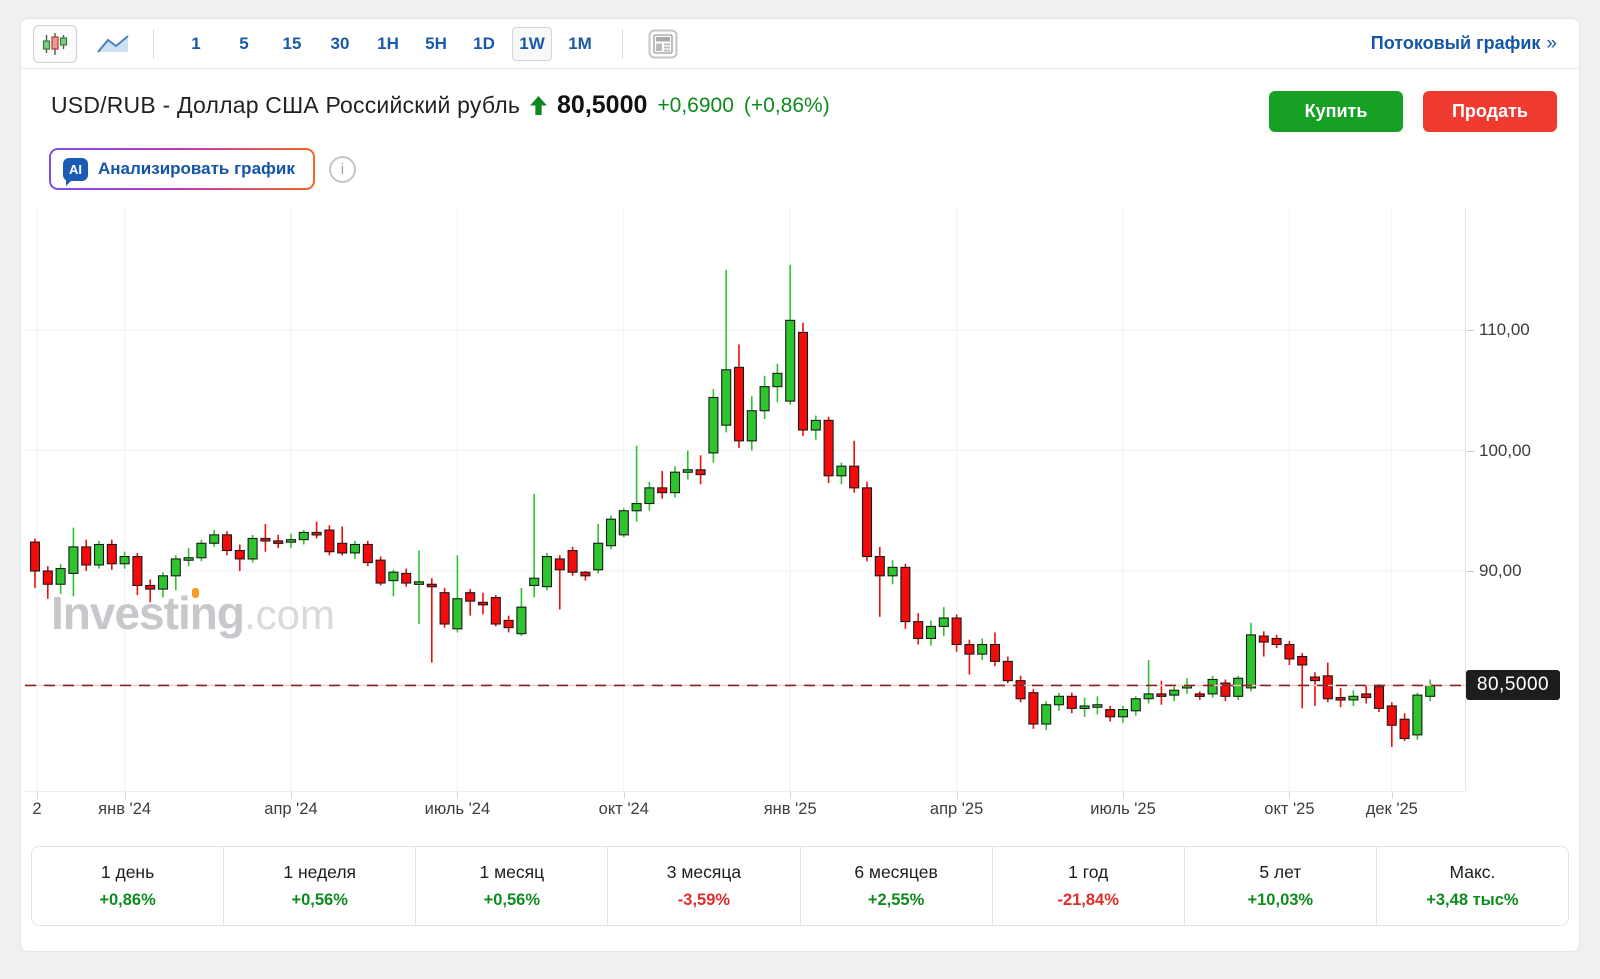  Describe the element at coordinates (244, 44) in the screenshot. I see `timeframe-5: 5` at that location.